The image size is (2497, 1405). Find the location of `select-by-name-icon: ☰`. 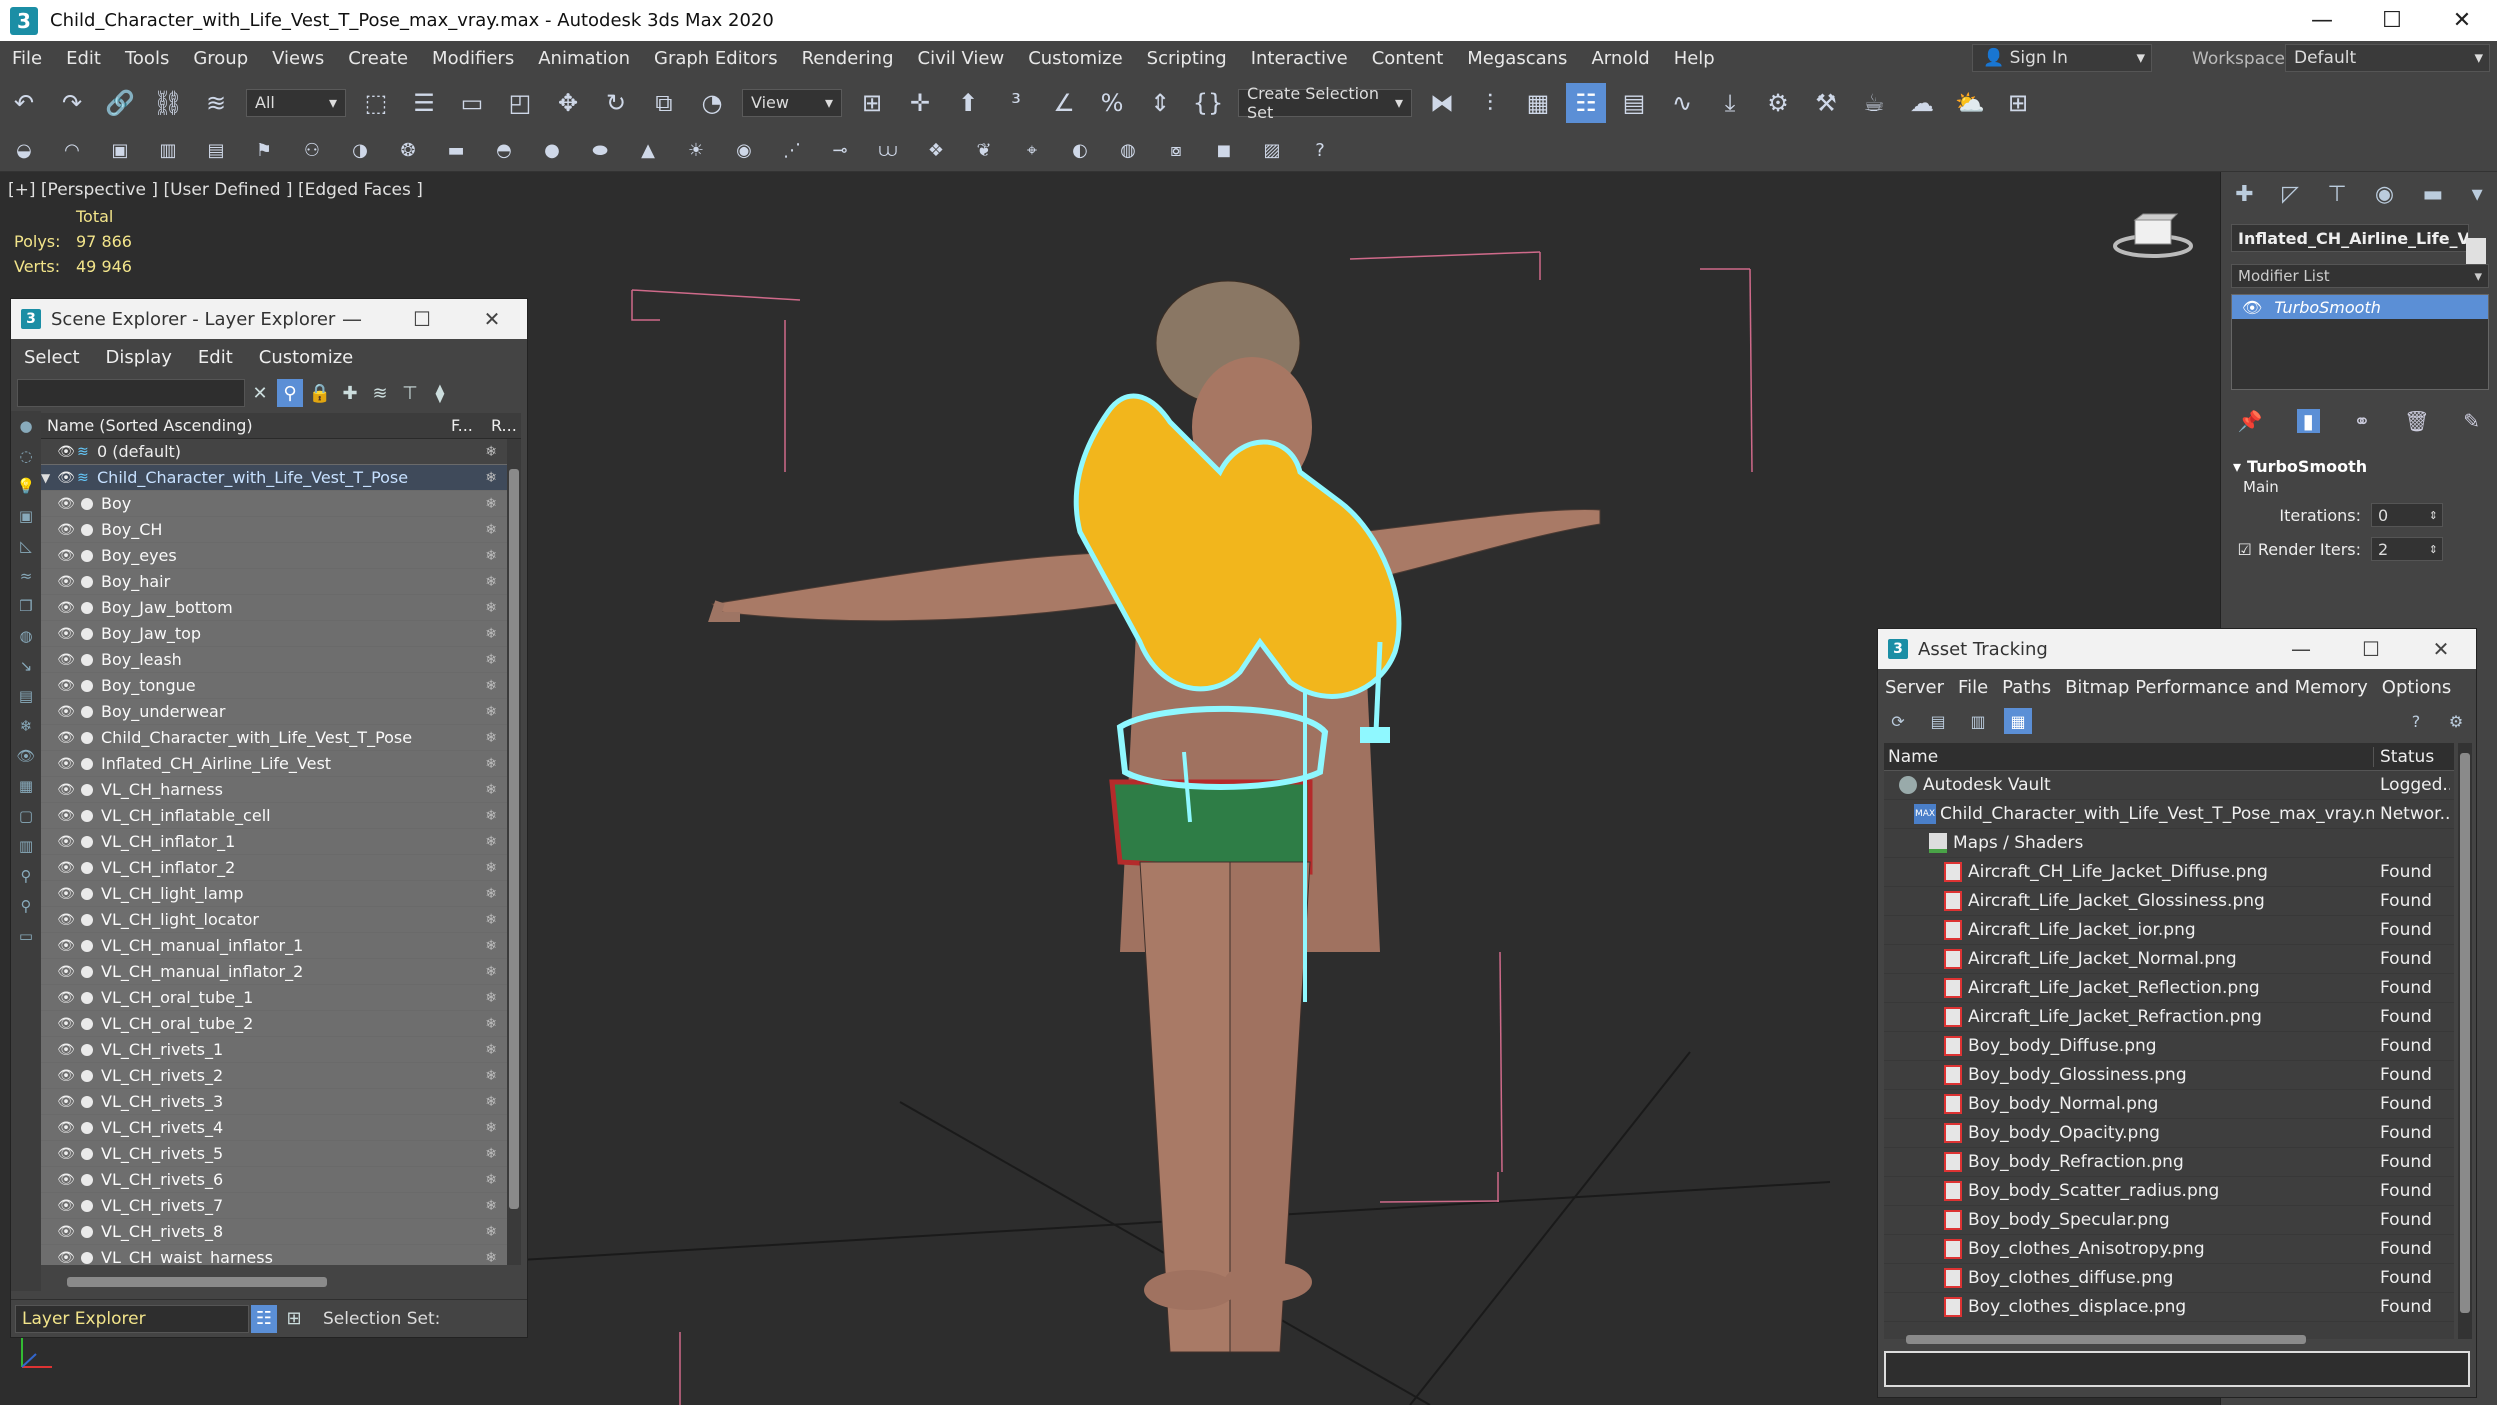

select-by-name-icon: ☰ is located at coordinates (424, 103).